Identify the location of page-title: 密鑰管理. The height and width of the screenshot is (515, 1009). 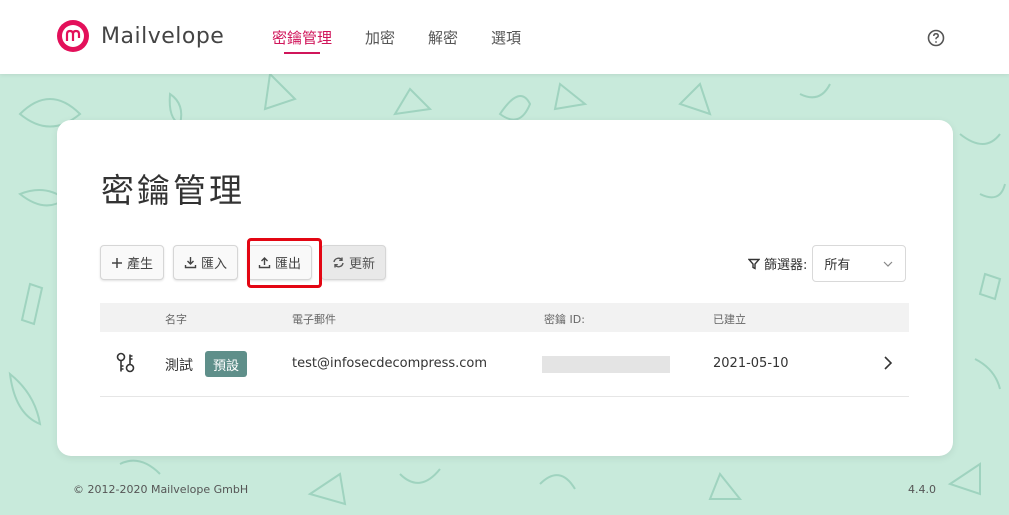
(173, 190).